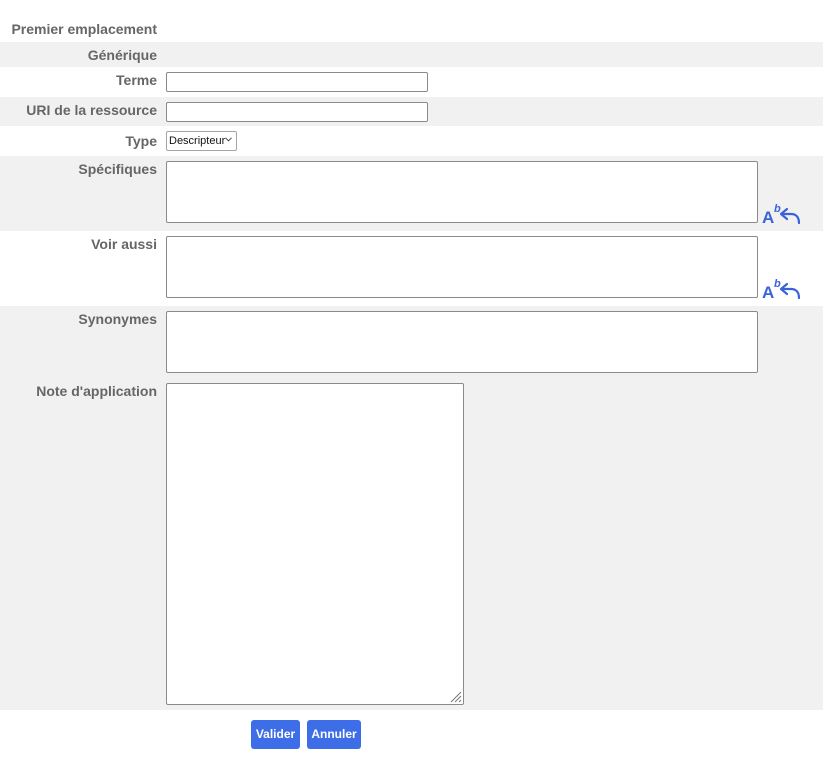 This screenshot has height=764, width=823. Describe the element at coordinates (456, 697) in the screenshot. I see `resize-handle-icon` at that location.